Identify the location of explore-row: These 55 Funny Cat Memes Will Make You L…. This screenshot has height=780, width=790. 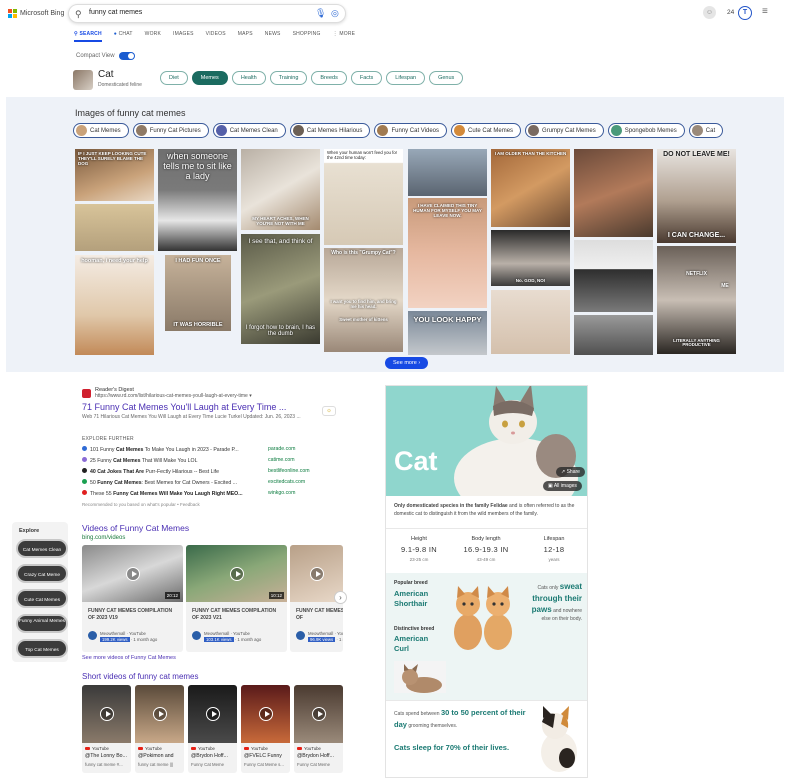
(212, 493).